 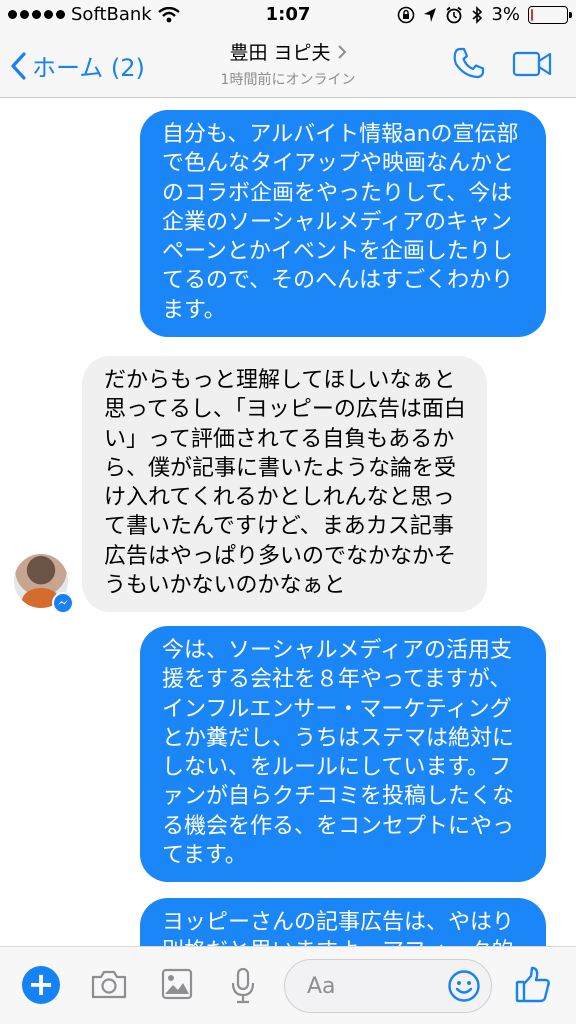 What do you see at coordinates (177, 984) in the screenshot?
I see `photo-icon` at bounding box center [177, 984].